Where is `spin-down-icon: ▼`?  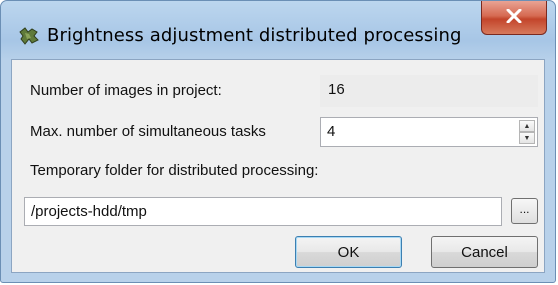
spin-down-icon: ▼ is located at coordinates (527, 138).